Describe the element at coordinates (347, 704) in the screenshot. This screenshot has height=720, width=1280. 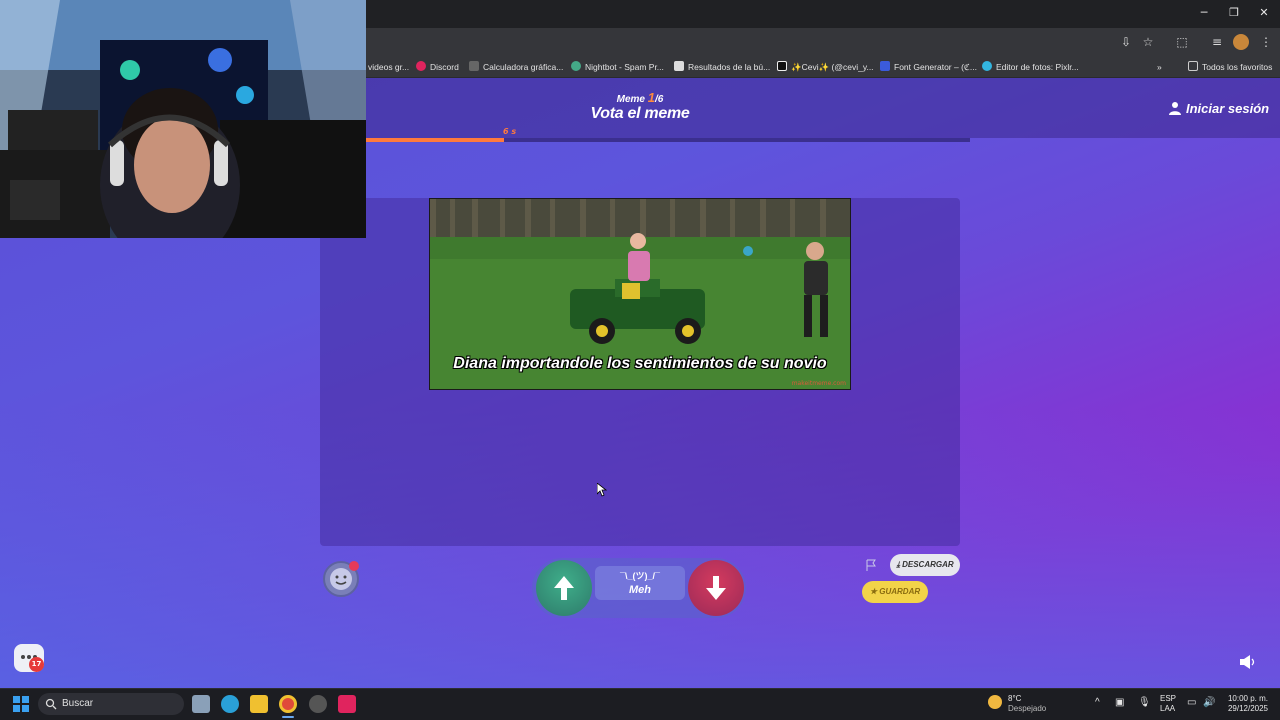
I see `tiktok-live-icon` at that location.